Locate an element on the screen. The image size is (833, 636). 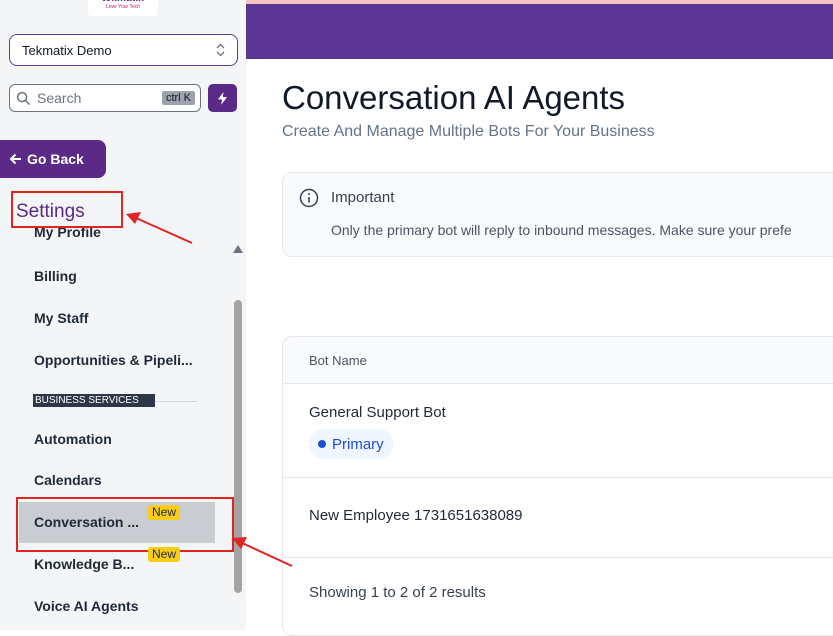
sidebar-item-calendars: Calendars is located at coordinates (68, 480).